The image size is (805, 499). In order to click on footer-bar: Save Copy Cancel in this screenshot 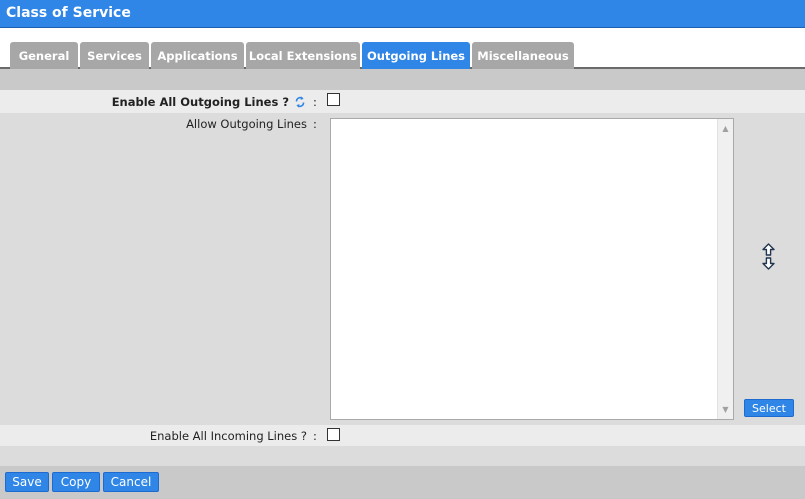, I will do `click(402, 482)`.